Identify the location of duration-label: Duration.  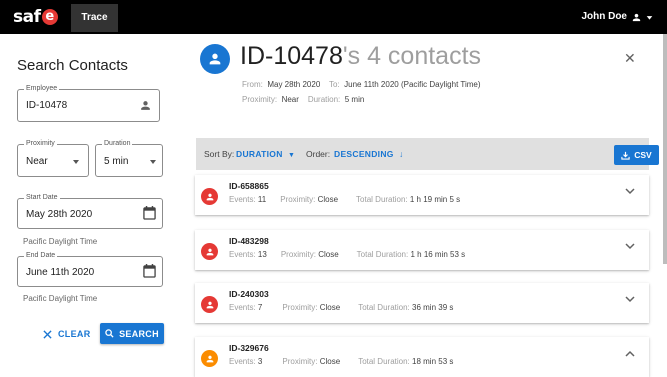
(117, 144).